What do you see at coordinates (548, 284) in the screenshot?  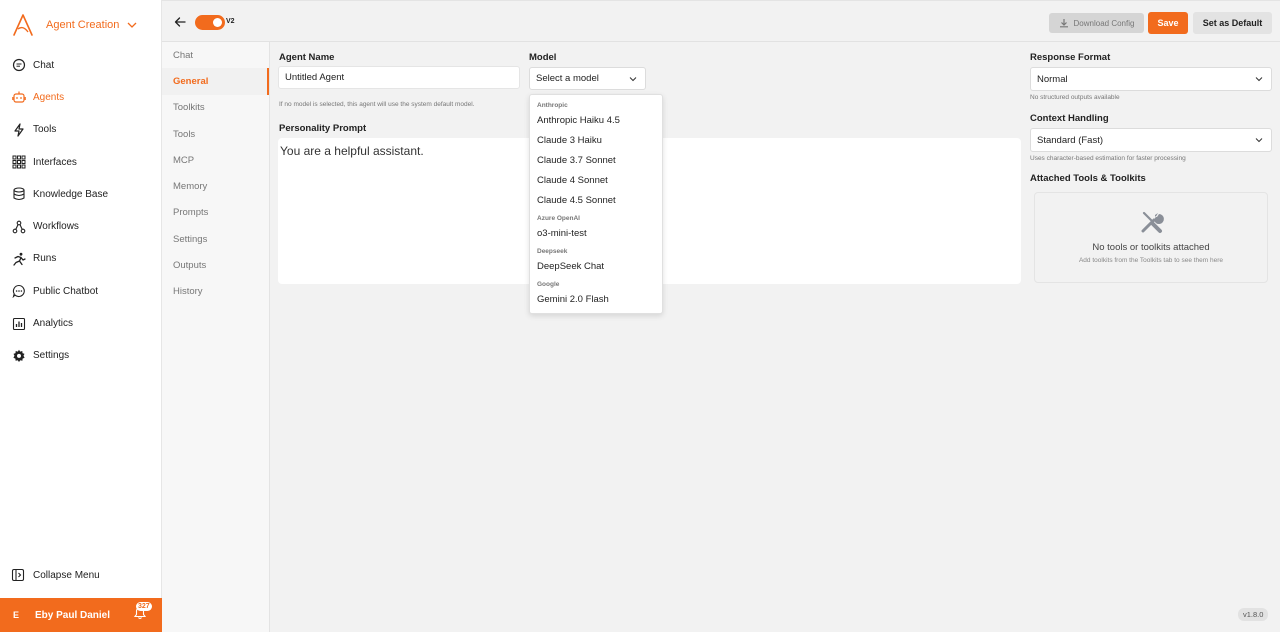 I see `dropdown-group-label: Google` at bounding box center [548, 284].